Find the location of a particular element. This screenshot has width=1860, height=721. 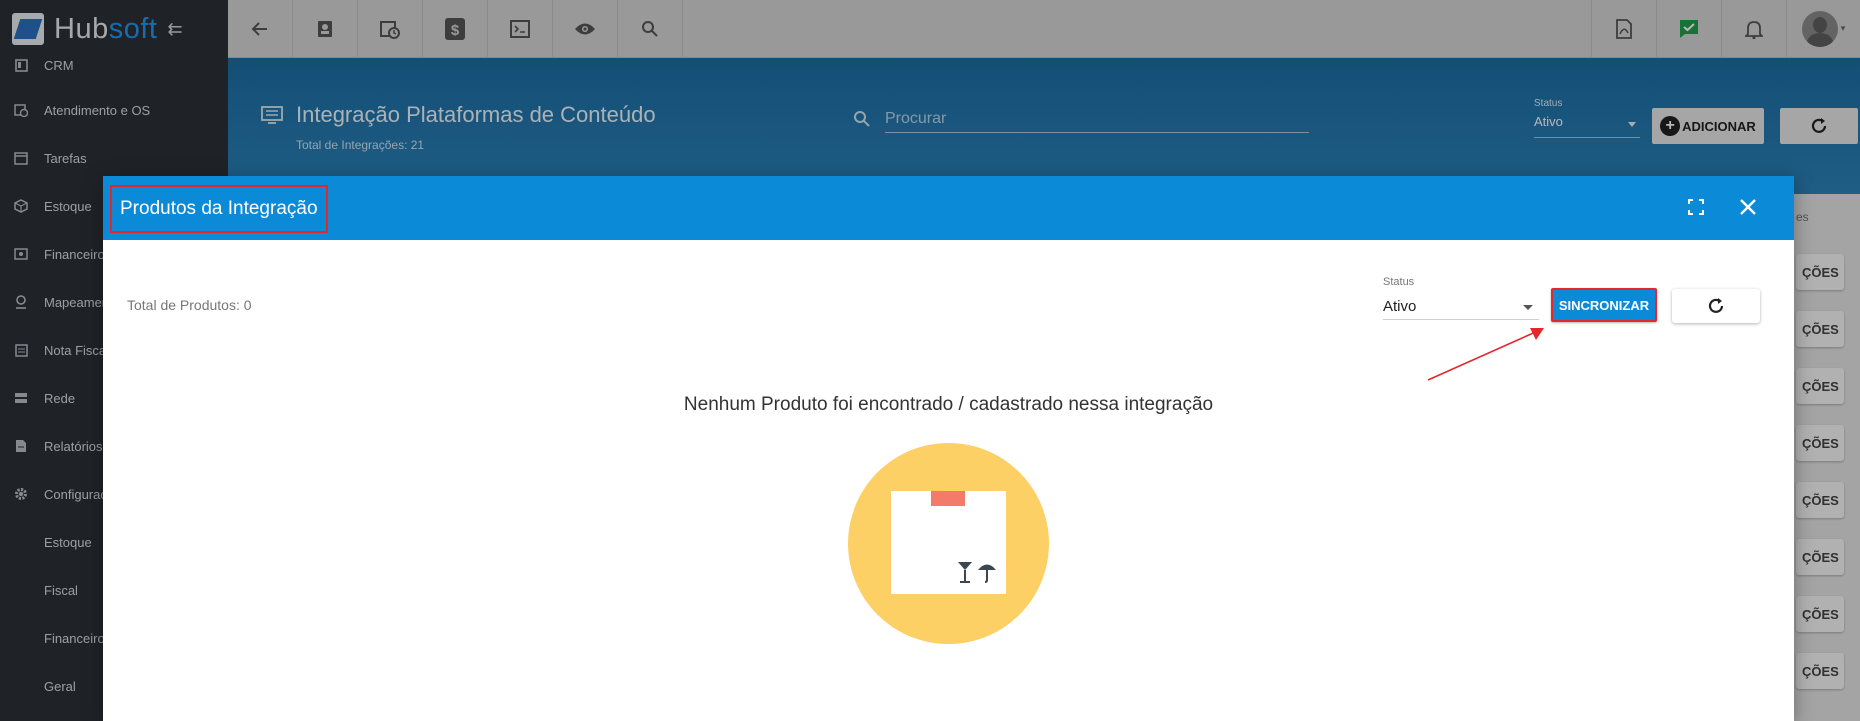

modal-refresh-button is located at coordinates (1716, 306).